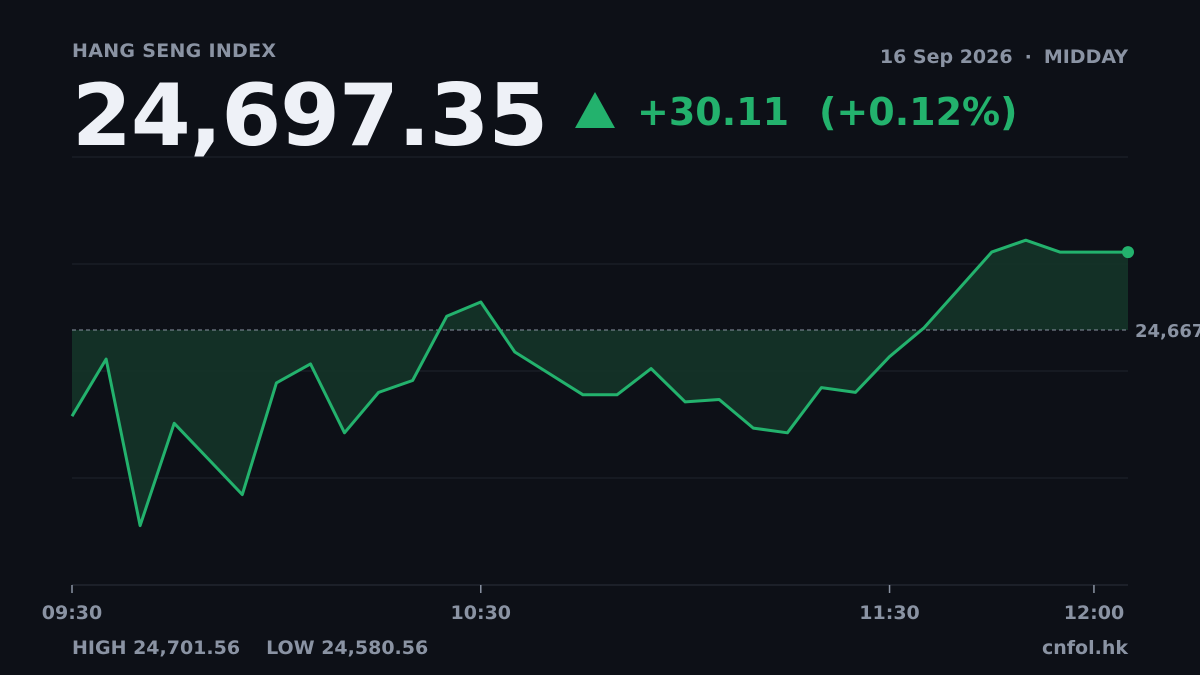 The width and height of the screenshot is (1200, 675). What do you see at coordinates (72, 613) in the screenshot?
I see `x-tick-label: 09:30` at bounding box center [72, 613].